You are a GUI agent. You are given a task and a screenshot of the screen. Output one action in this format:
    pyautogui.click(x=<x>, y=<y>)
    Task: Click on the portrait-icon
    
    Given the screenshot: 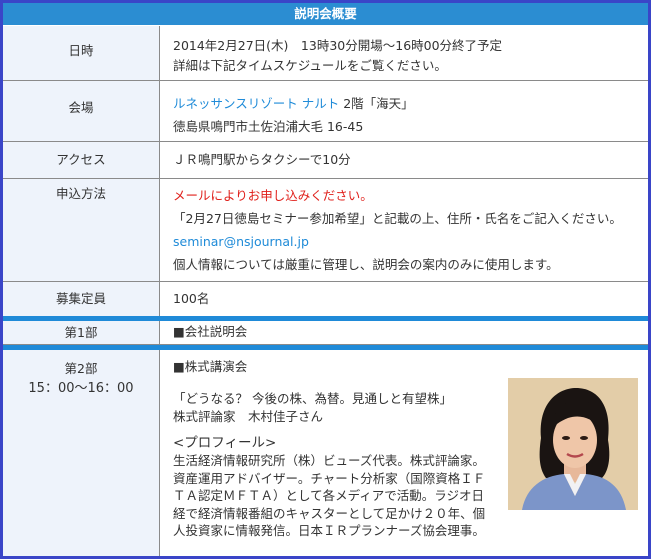 What is the action you would take?
    pyautogui.click(x=573, y=444)
    